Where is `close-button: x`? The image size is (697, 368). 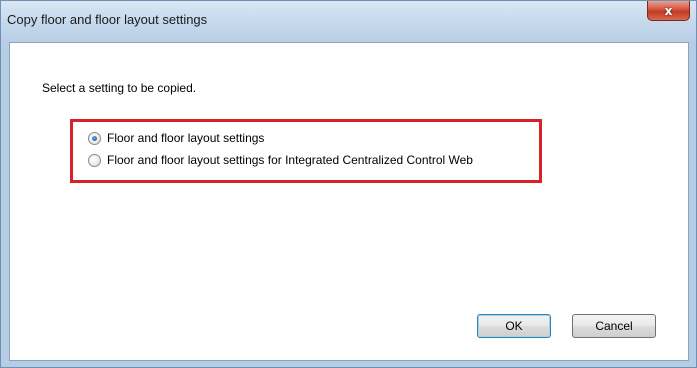
close-button: x is located at coordinates (668, 11).